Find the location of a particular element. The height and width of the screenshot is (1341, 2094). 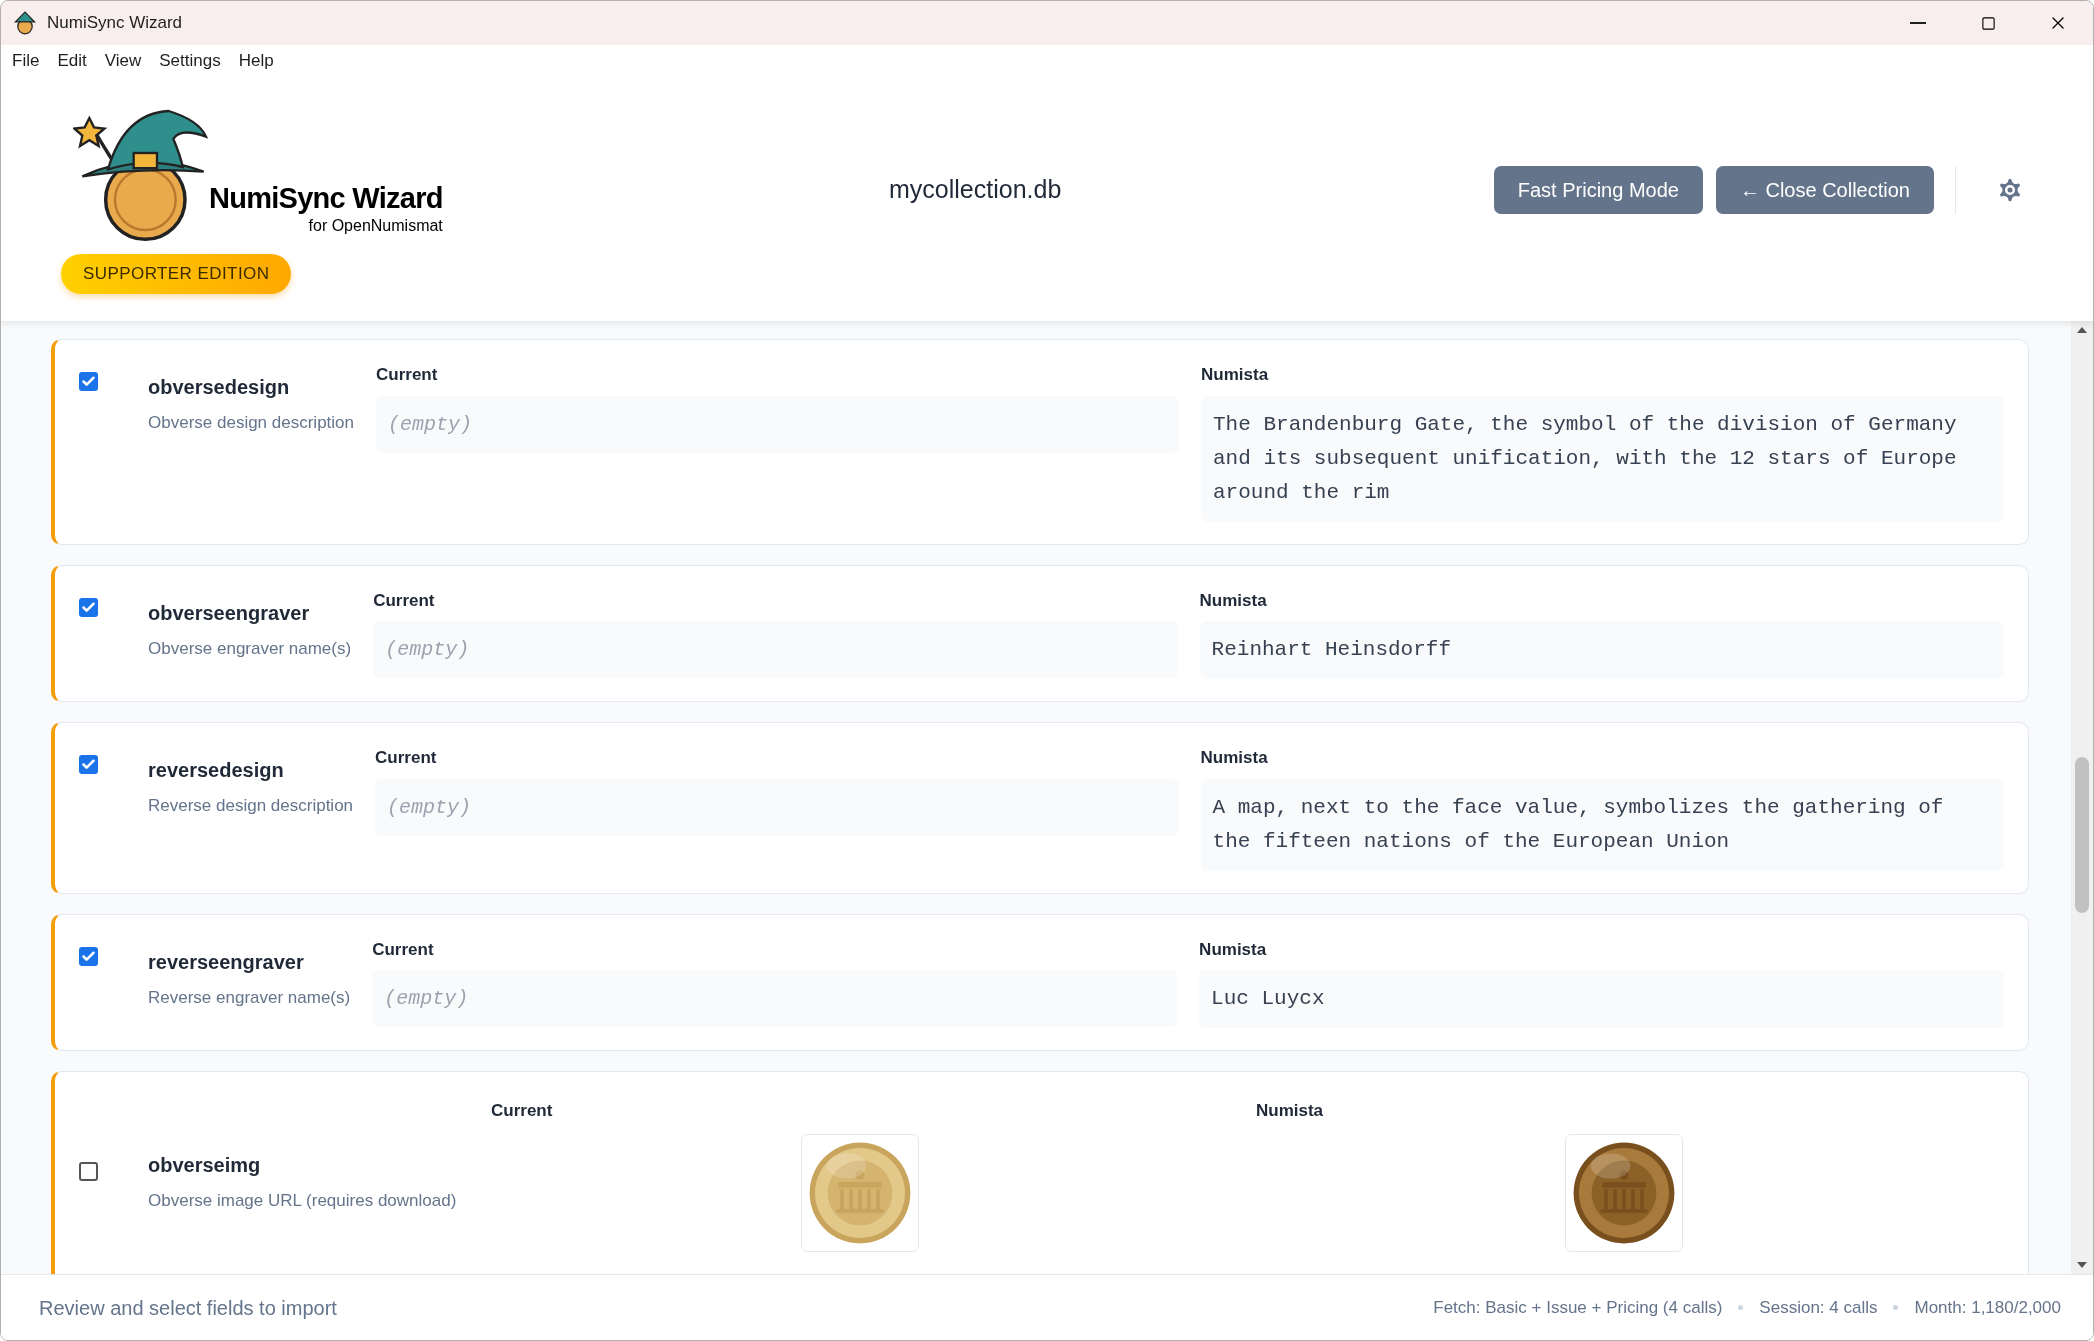

menu-item: Help is located at coordinates (256, 61).